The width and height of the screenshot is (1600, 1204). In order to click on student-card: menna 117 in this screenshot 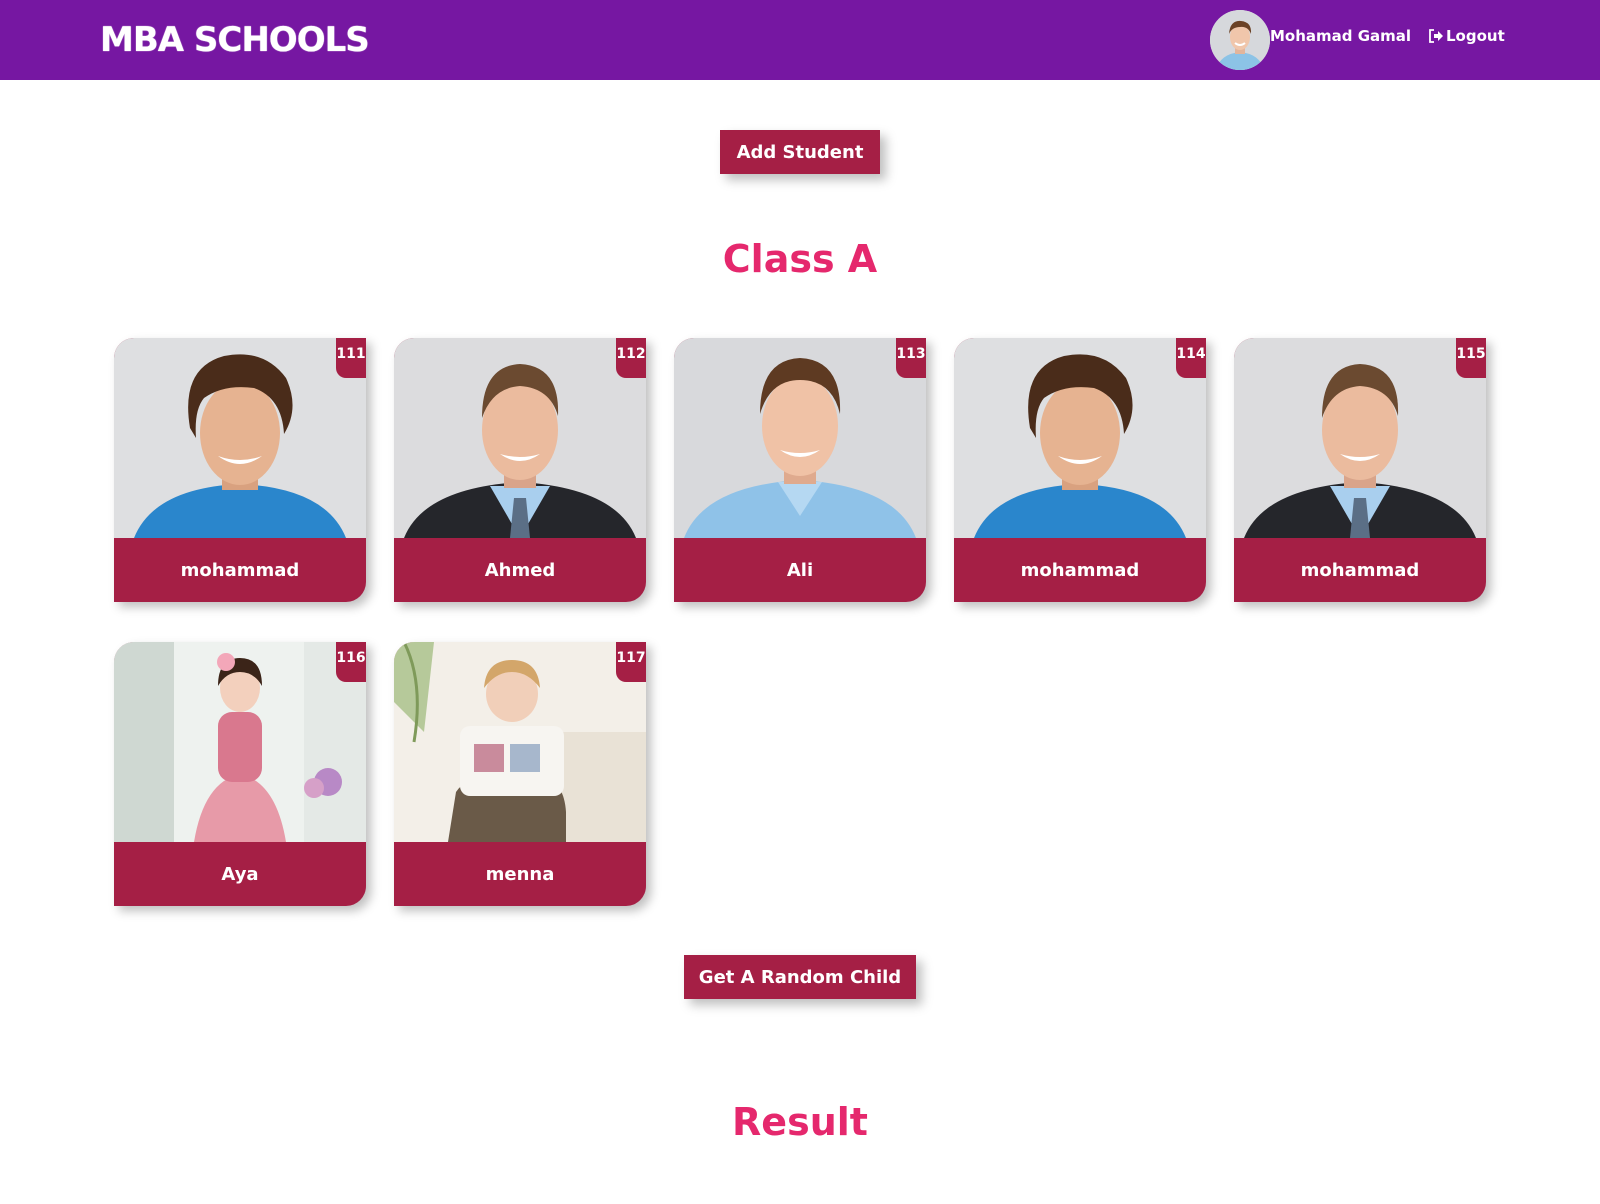, I will do `click(520, 774)`.